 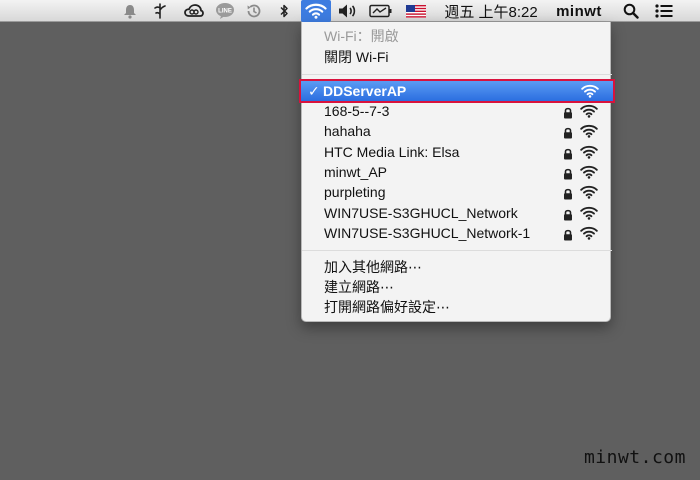 I want to click on menubar-user-name: minwt, so click(x=579, y=11).